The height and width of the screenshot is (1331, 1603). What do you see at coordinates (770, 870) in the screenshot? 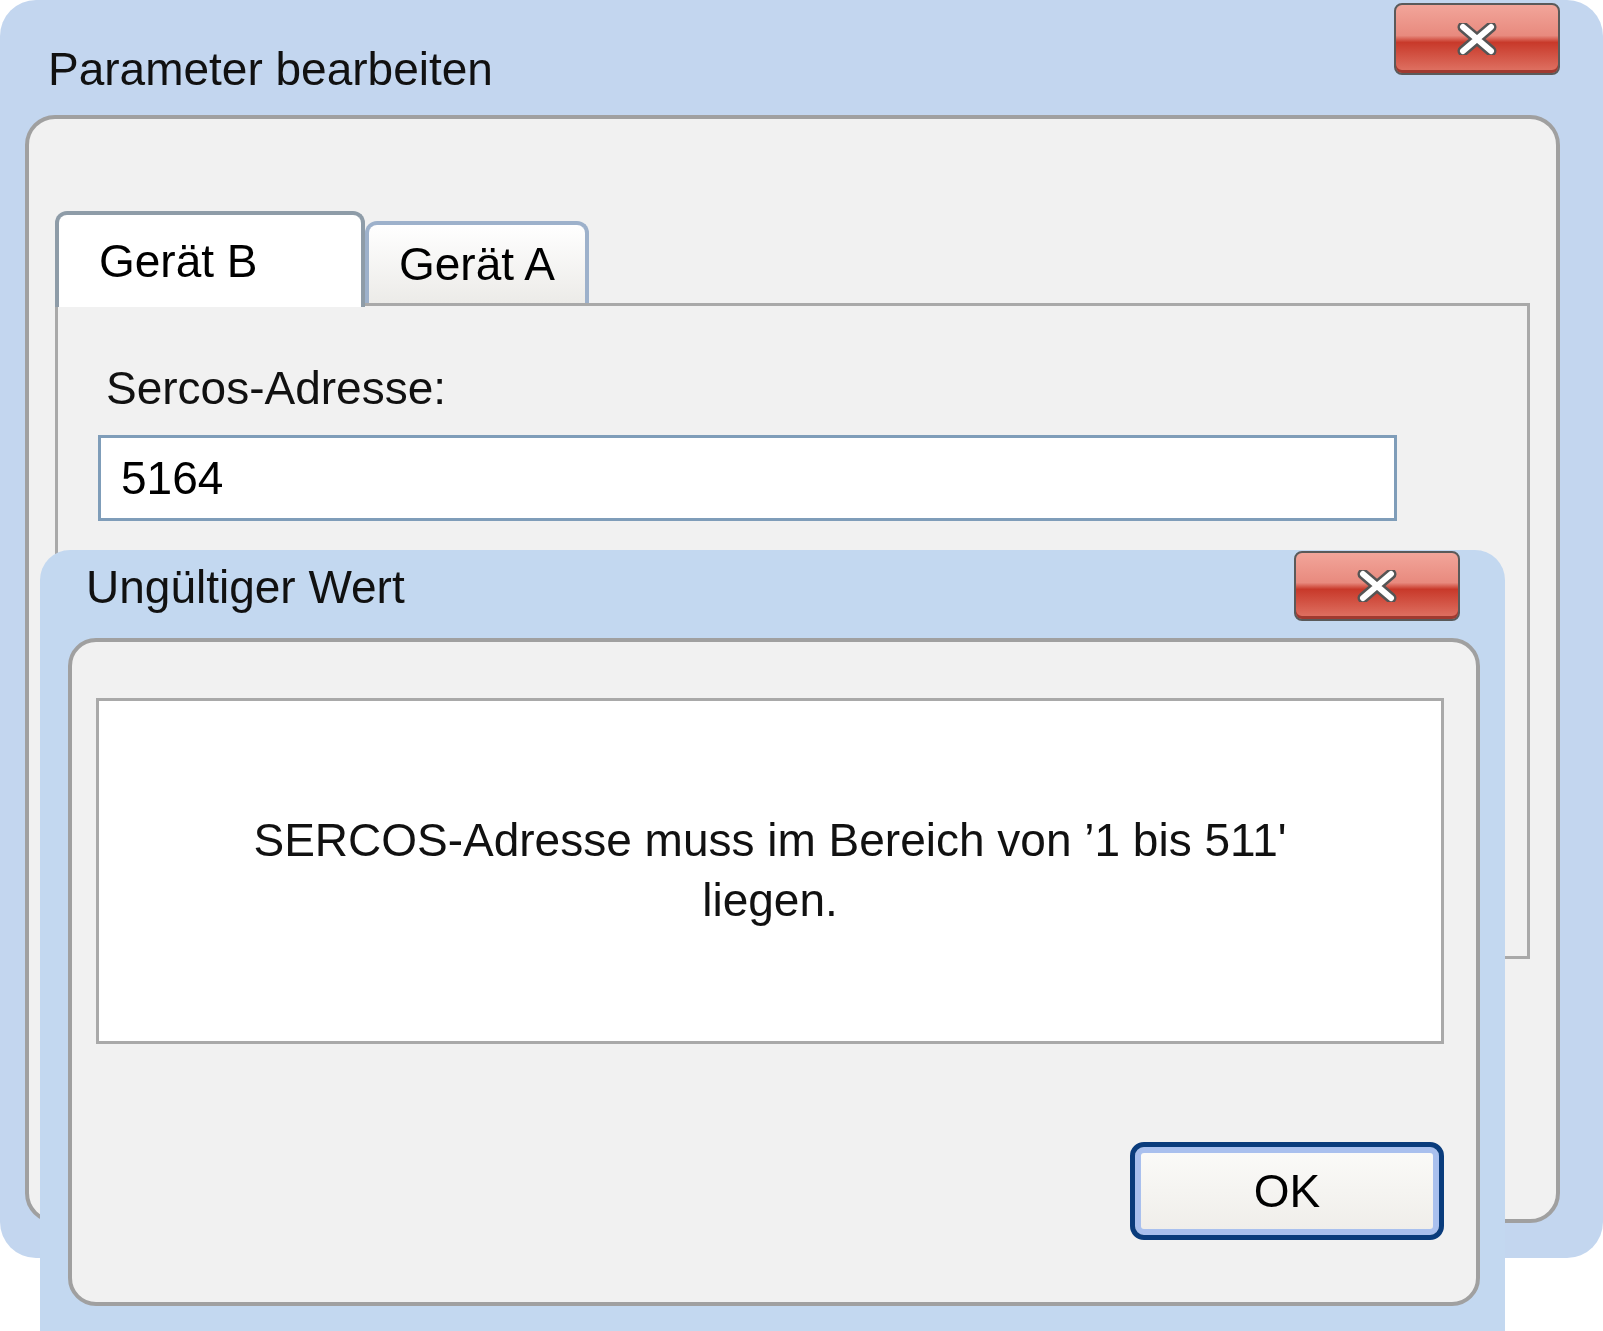
I see `error-message: SERCOS-Adresse muss im Bereich von ’1 bis 511' liegen.` at bounding box center [770, 870].